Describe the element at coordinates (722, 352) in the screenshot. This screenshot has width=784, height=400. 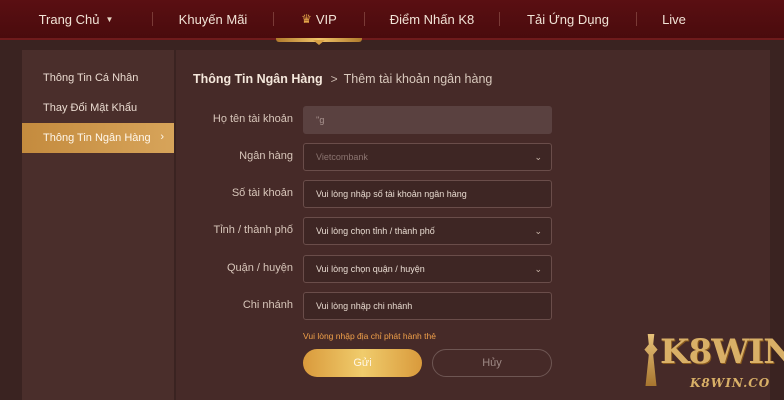
I see `logo-brand: K8WIN` at that location.